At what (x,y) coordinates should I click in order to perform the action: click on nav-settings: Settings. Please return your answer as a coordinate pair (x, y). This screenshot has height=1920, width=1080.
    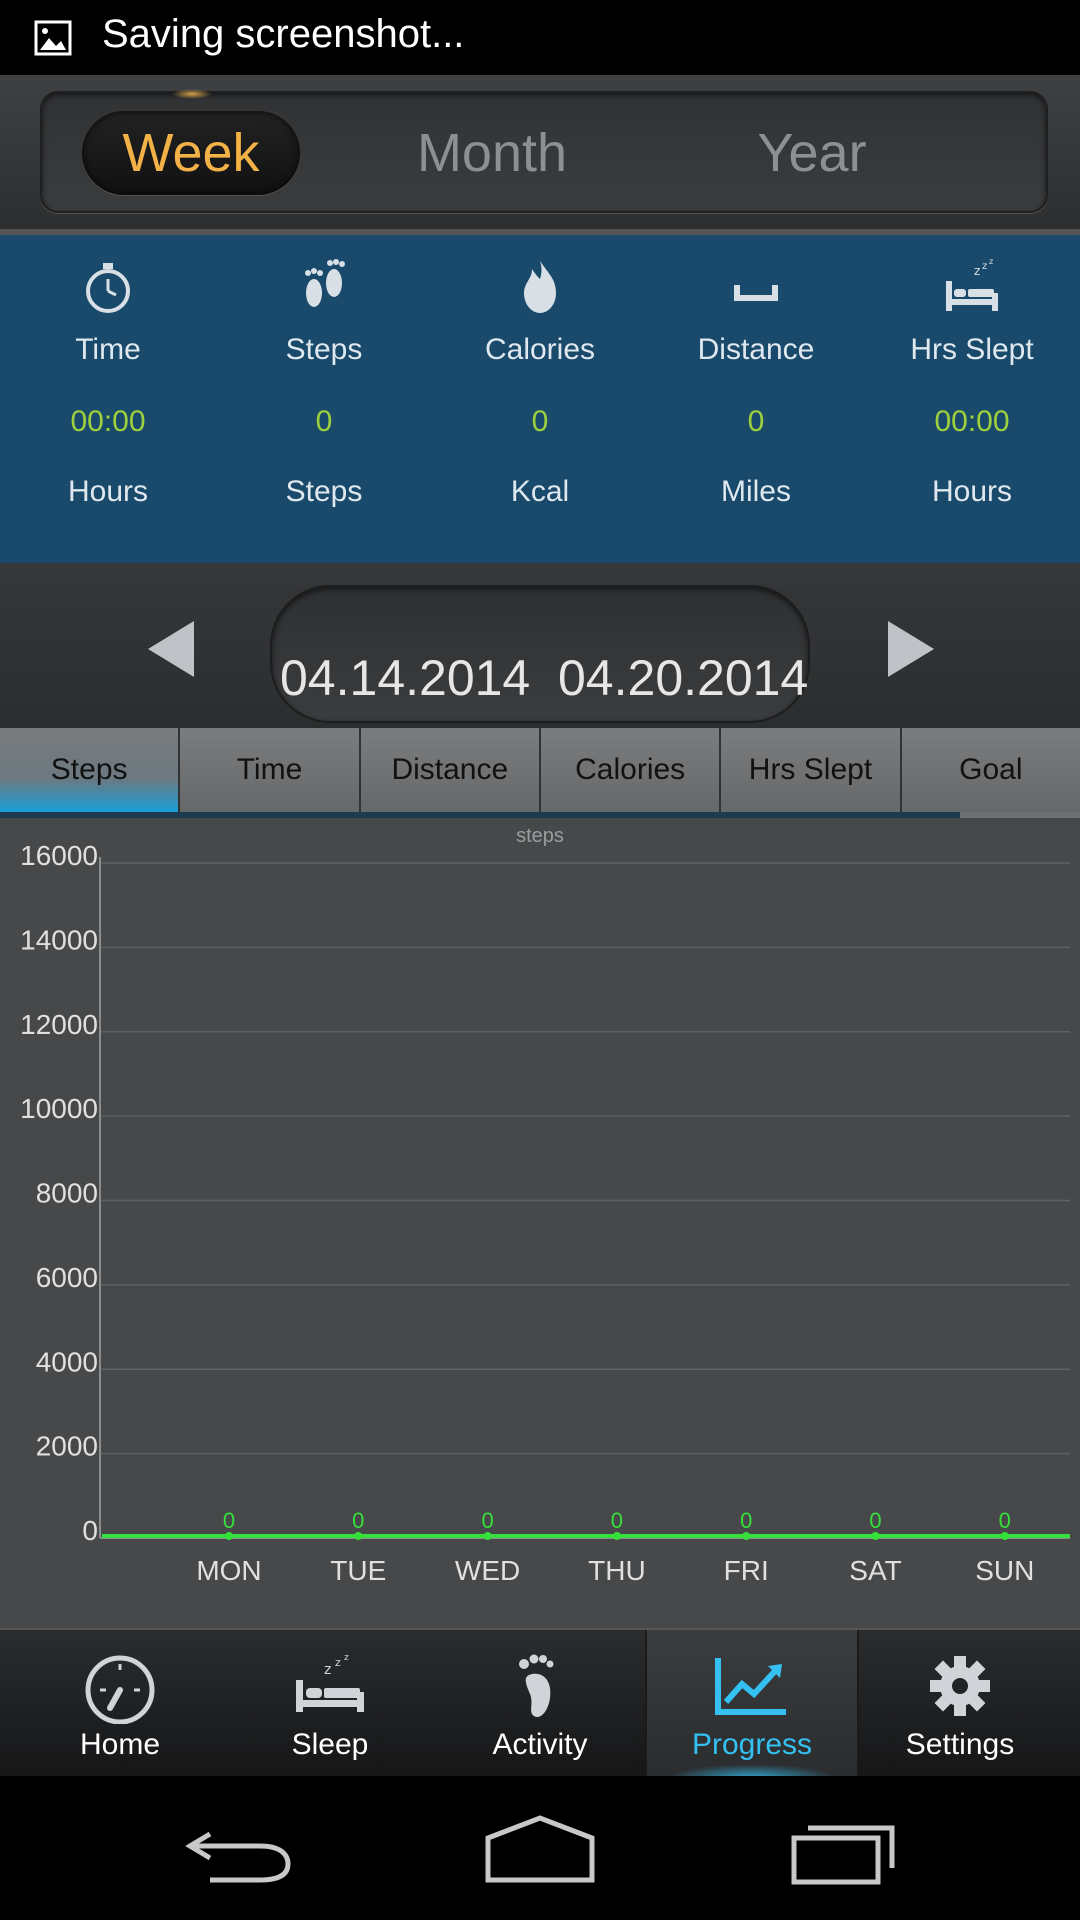
    Looking at the image, I should click on (960, 1704).